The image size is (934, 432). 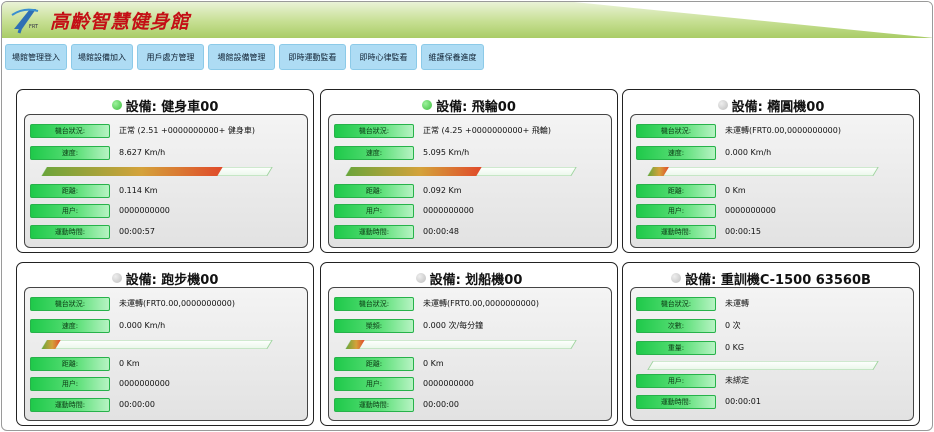 I want to click on device-card-header: 設備: 跑步機00, so click(x=165, y=278).